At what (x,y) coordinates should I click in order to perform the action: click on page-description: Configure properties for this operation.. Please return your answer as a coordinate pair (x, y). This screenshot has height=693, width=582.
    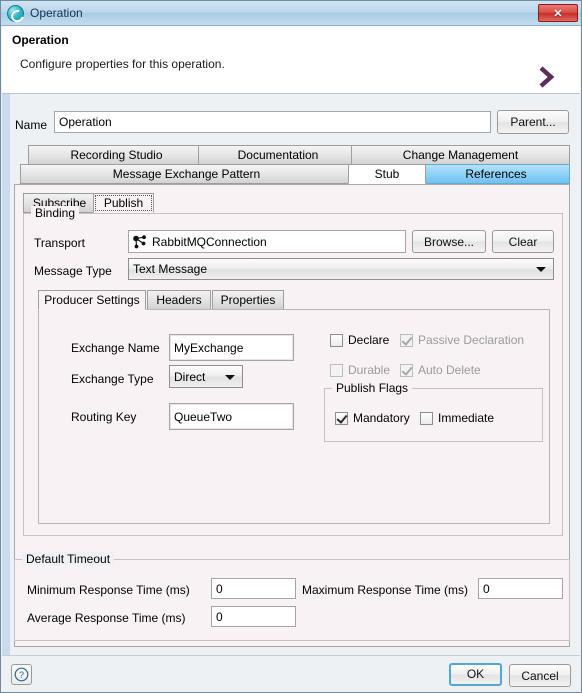
    Looking at the image, I should click on (122, 64).